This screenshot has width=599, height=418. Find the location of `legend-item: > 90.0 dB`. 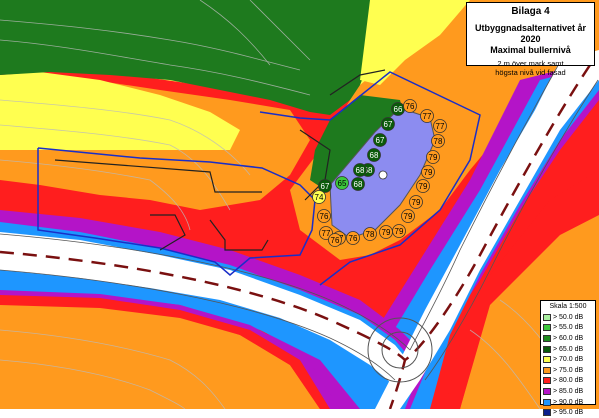

legend-item: > 90.0 dB is located at coordinates (568, 402).